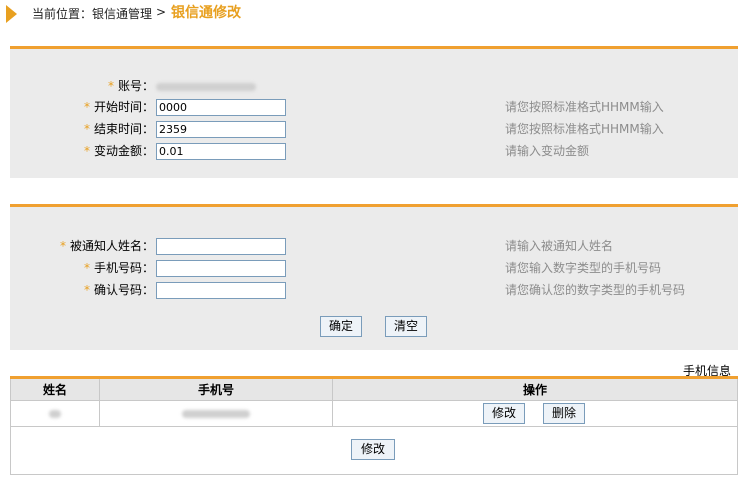  I want to click on amount-input, so click(221, 151).